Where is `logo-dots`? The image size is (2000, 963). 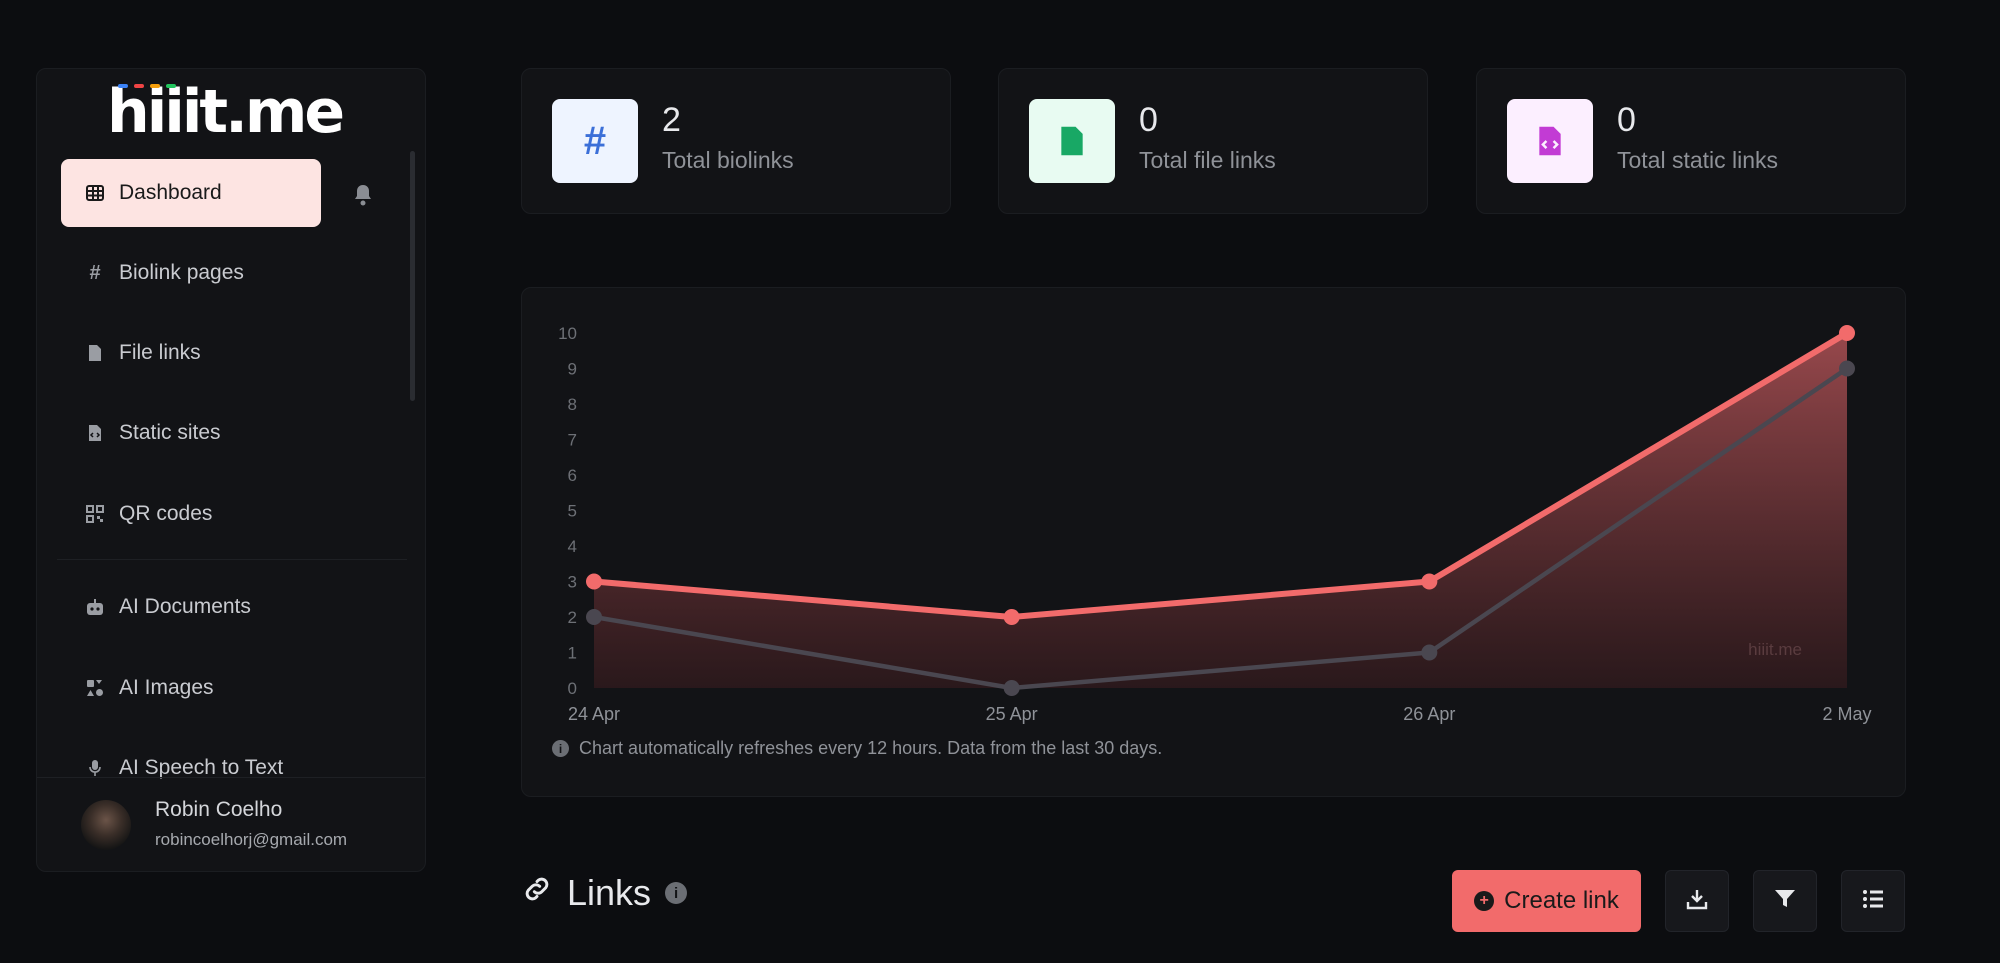 logo-dots is located at coordinates (147, 86).